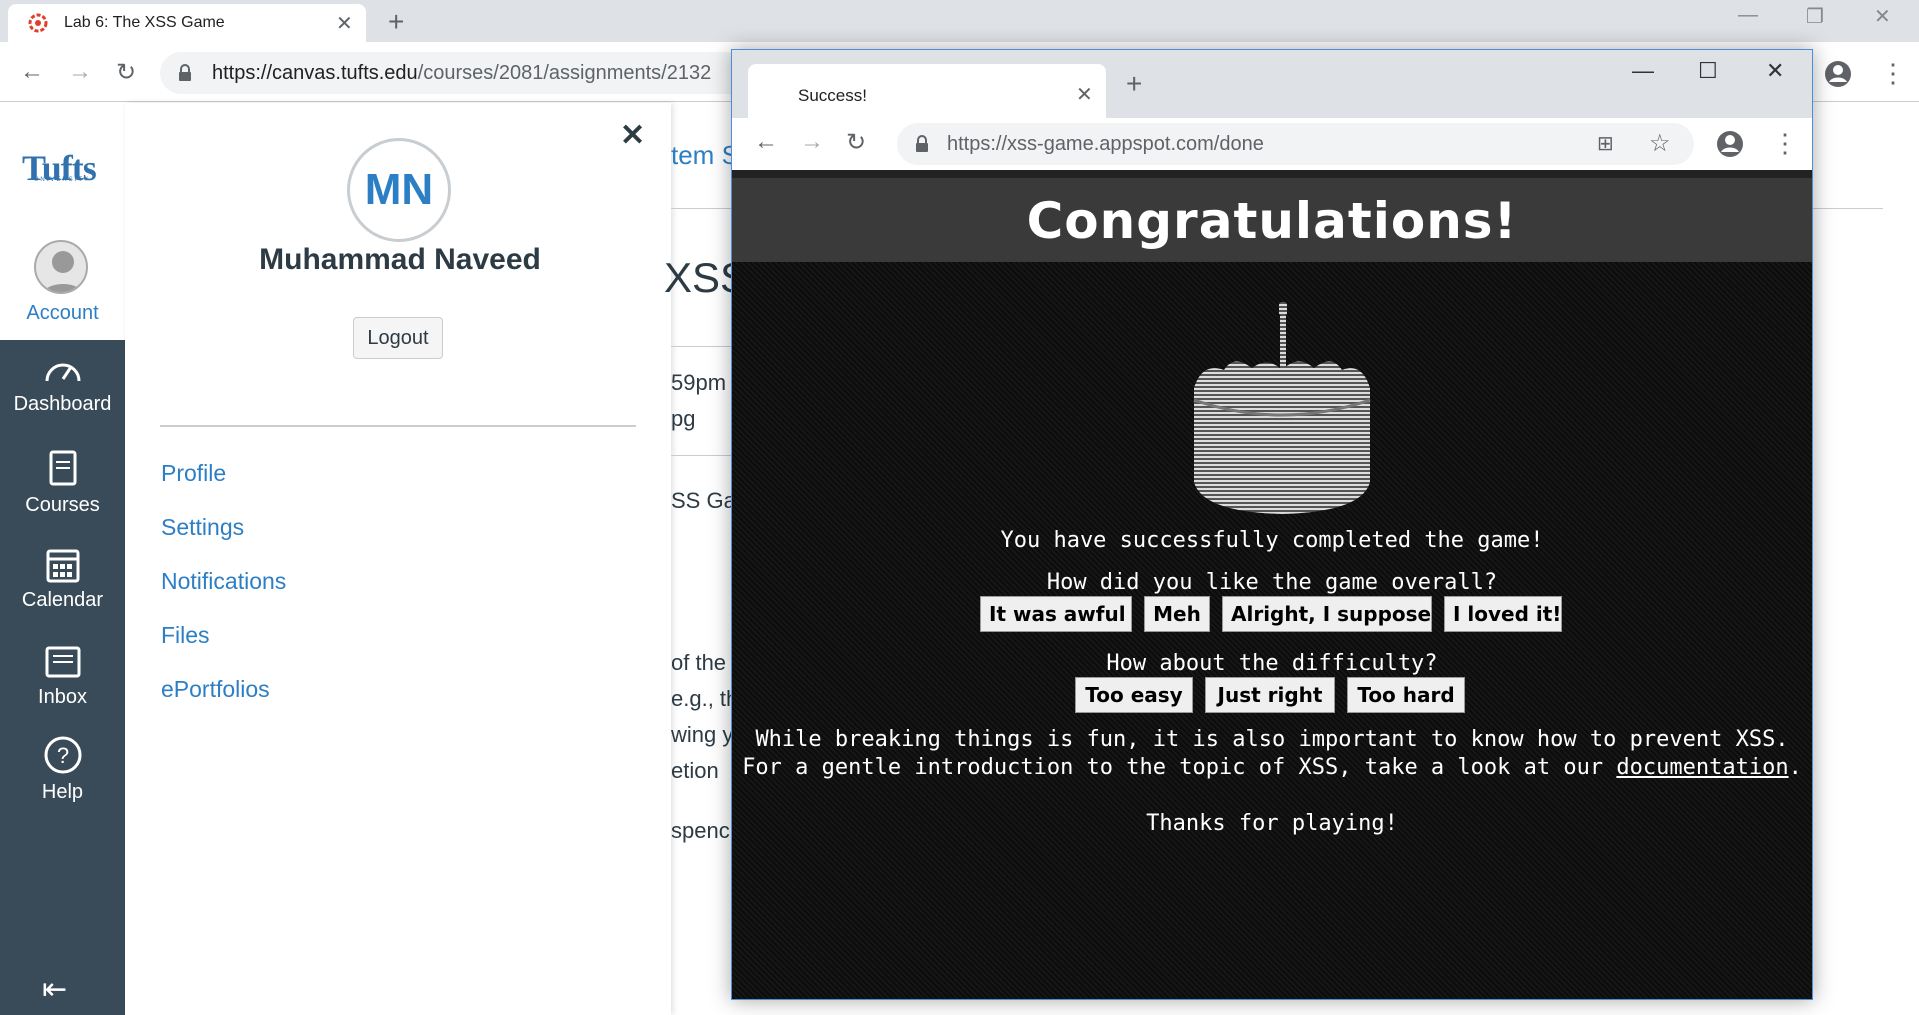 The width and height of the screenshot is (1919, 1015). What do you see at coordinates (832, 95) in the screenshot?
I see `popup-tab-title: Success!` at bounding box center [832, 95].